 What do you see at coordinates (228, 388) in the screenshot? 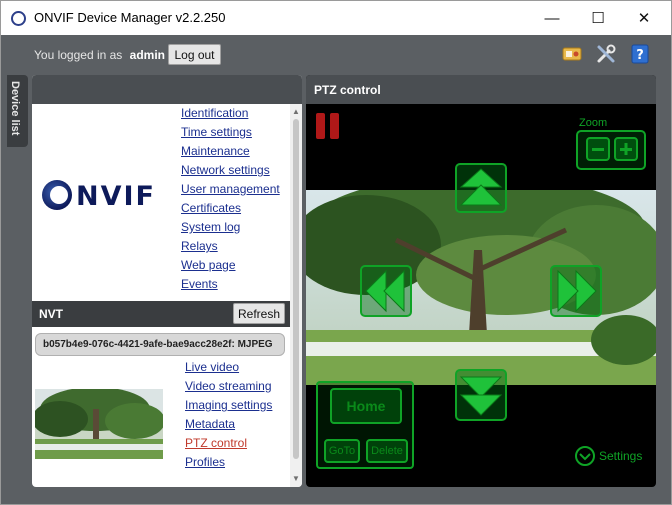
I see `link-video-streaming: Video streaming` at bounding box center [228, 388].